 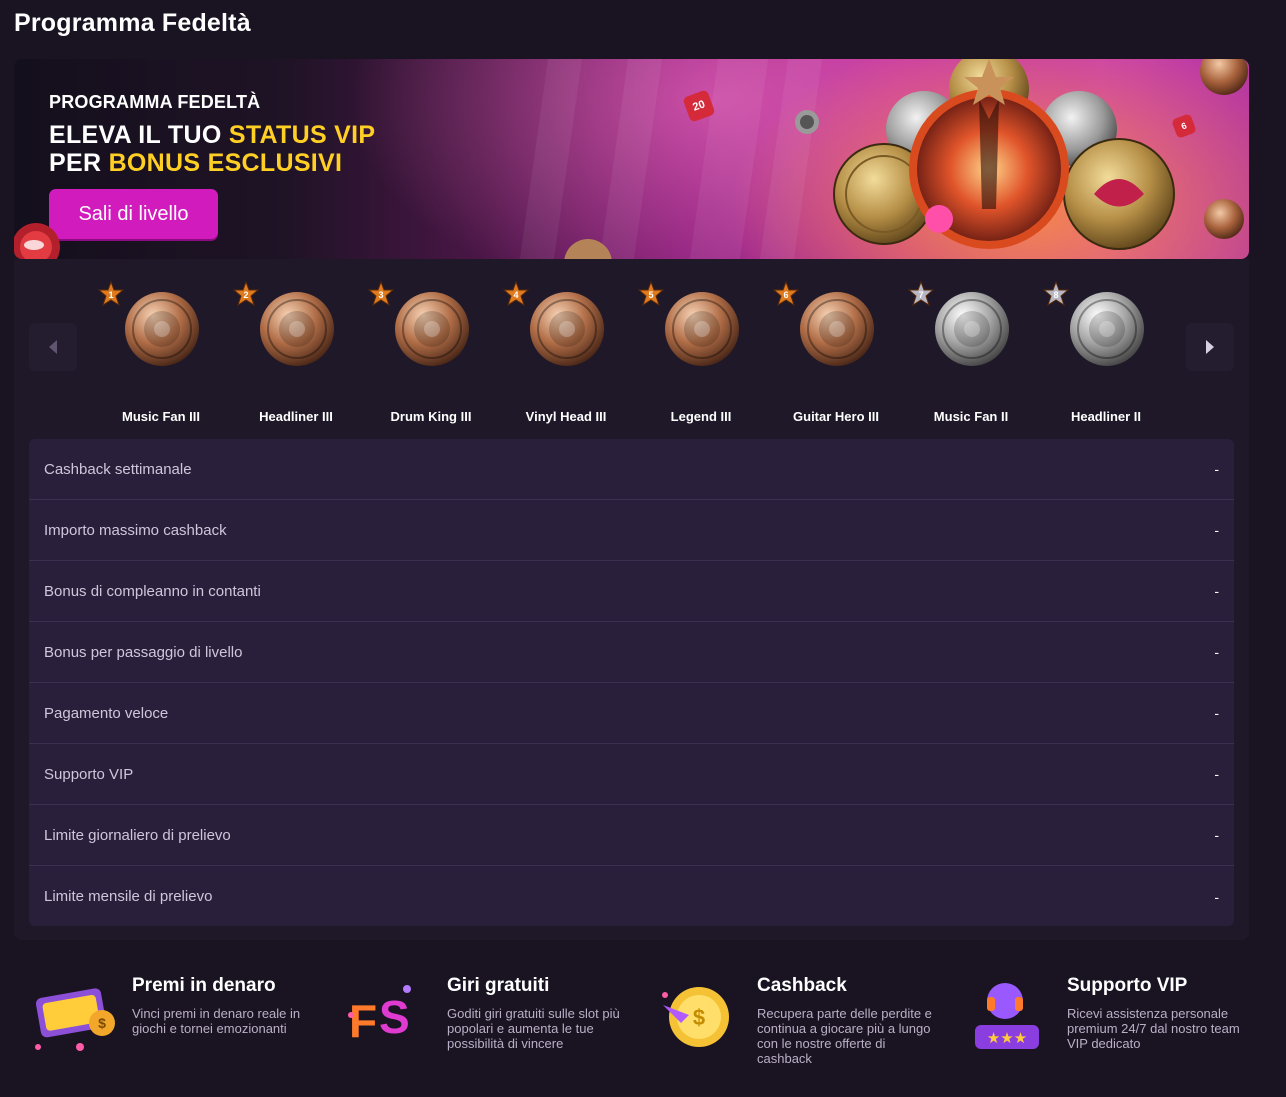 I want to click on feature-title: Supporto VIP, so click(x=1127, y=985).